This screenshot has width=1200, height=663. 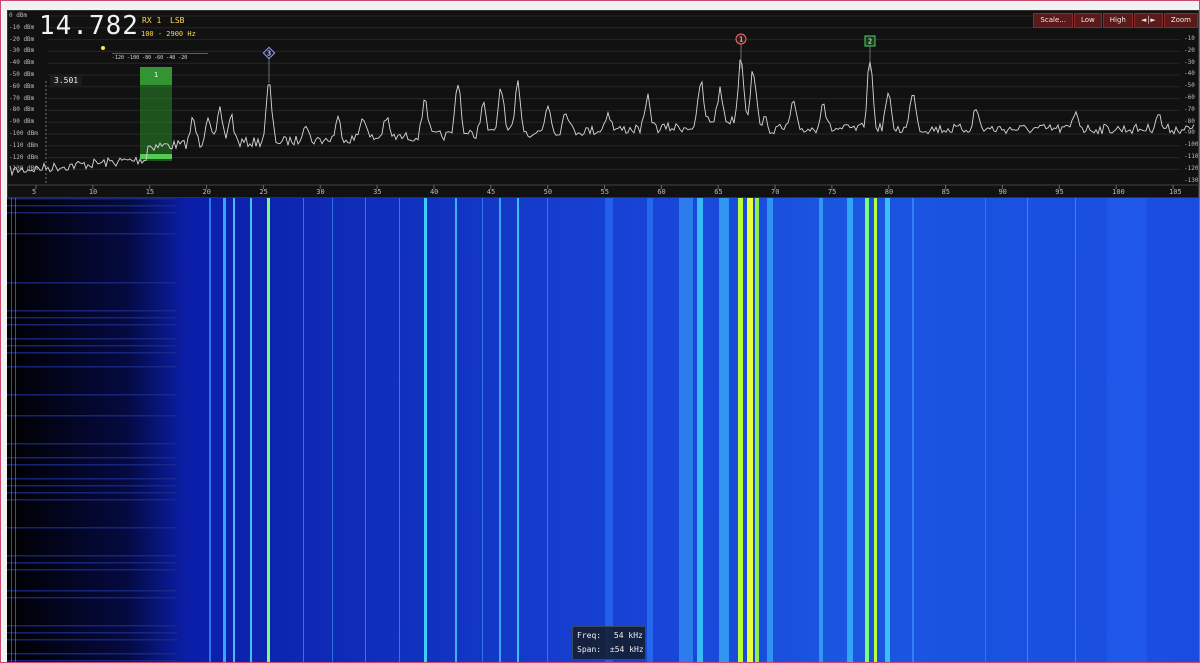 What do you see at coordinates (1175, 192) in the screenshot?
I see `x-tick-label: 105` at bounding box center [1175, 192].